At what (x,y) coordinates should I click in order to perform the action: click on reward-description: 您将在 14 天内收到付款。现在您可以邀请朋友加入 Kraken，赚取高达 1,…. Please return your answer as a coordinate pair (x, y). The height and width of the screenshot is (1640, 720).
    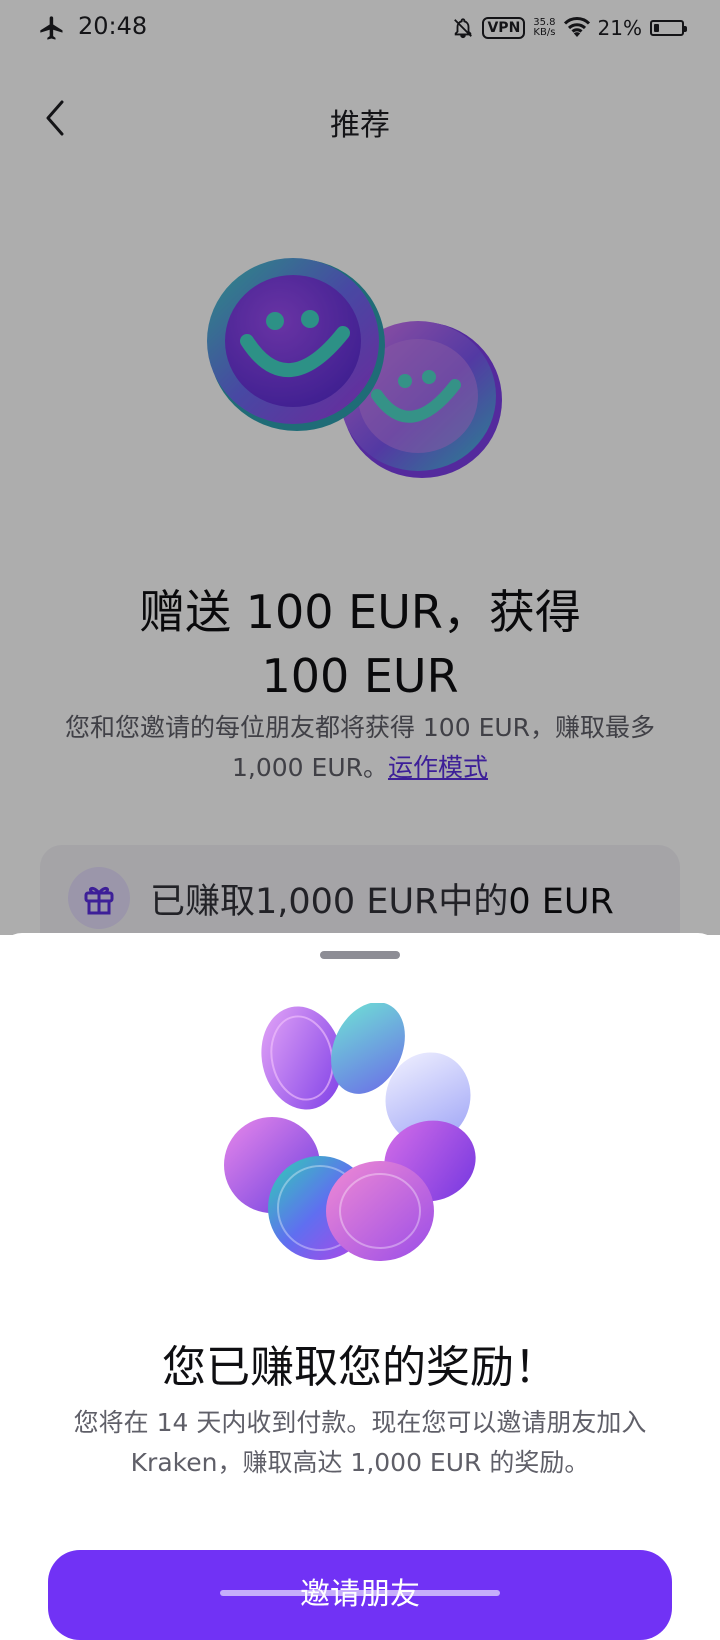
    Looking at the image, I should click on (360, 1442).